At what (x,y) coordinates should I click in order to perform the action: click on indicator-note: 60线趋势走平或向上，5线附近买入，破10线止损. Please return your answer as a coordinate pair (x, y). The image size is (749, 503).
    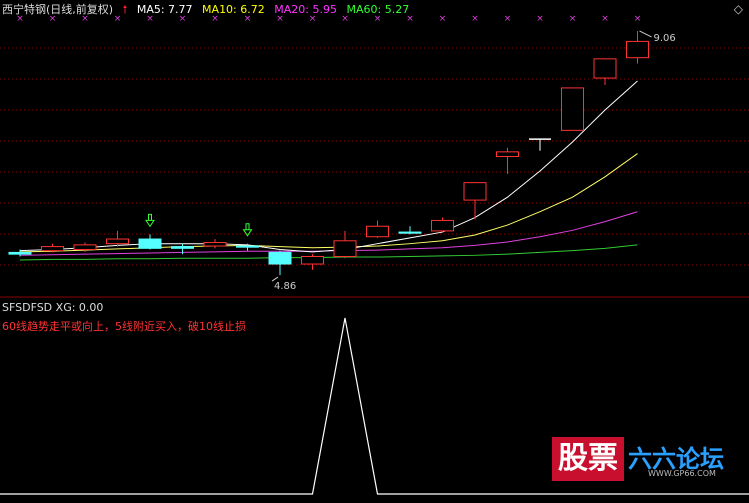
    Looking at the image, I should click on (124, 326).